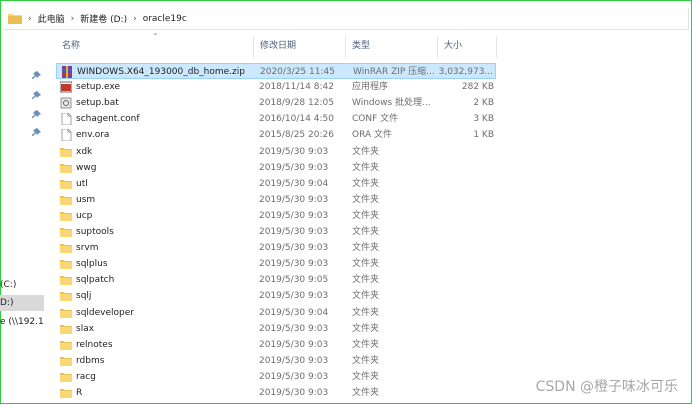  What do you see at coordinates (90, 360) in the screenshot?
I see `file-name: rdbms` at bounding box center [90, 360].